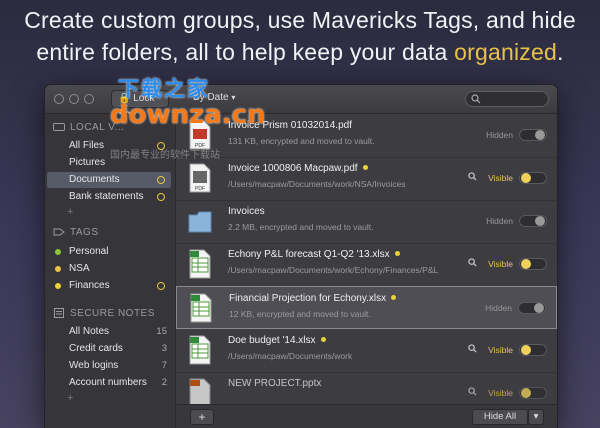 This screenshot has height=428, width=600. I want to click on hide-all-button: Hide All, so click(500, 417).